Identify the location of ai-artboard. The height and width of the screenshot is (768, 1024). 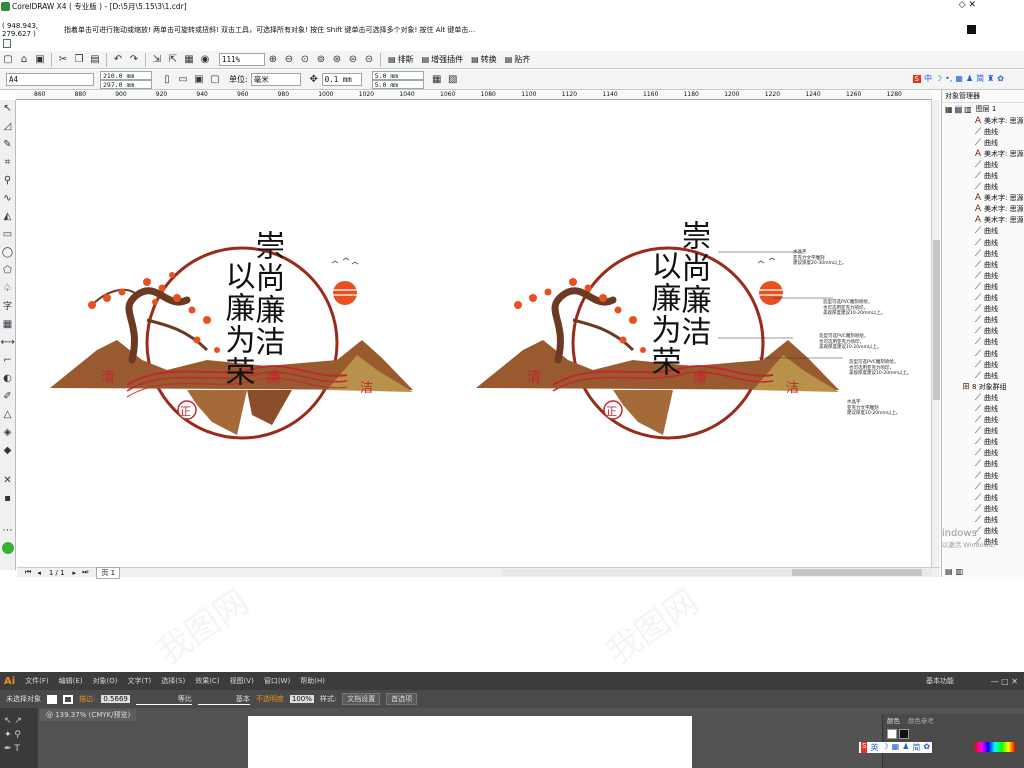
(470, 742).